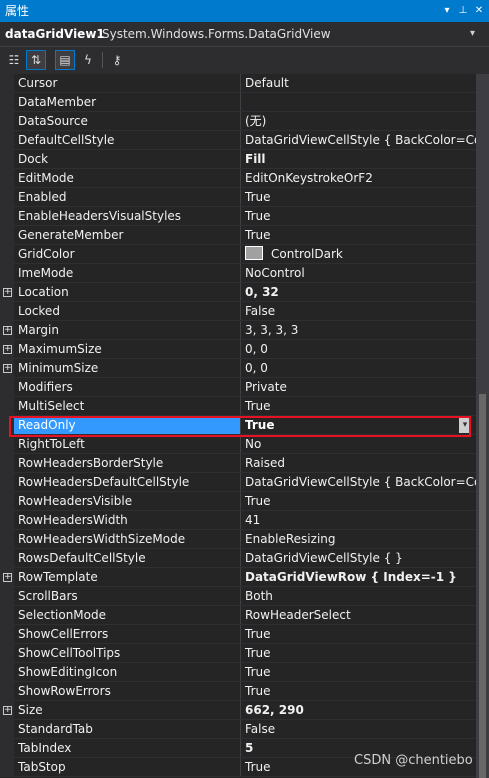 This screenshot has width=489, height=778. I want to click on property-row: Modifiers Private, so click(238, 387).